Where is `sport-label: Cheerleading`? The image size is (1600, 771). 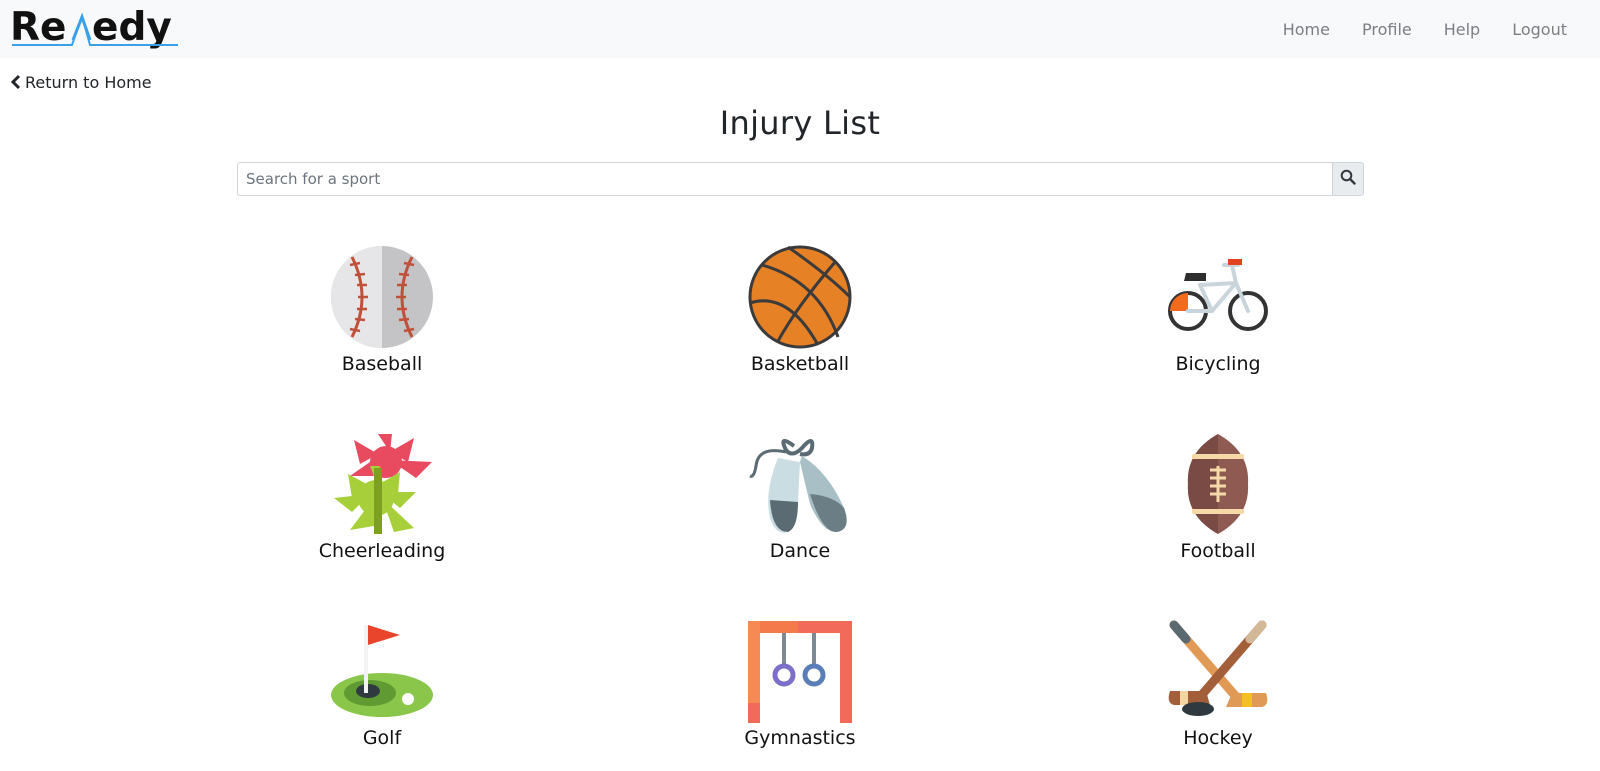 sport-label: Cheerleading is located at coordinates (382, 551).